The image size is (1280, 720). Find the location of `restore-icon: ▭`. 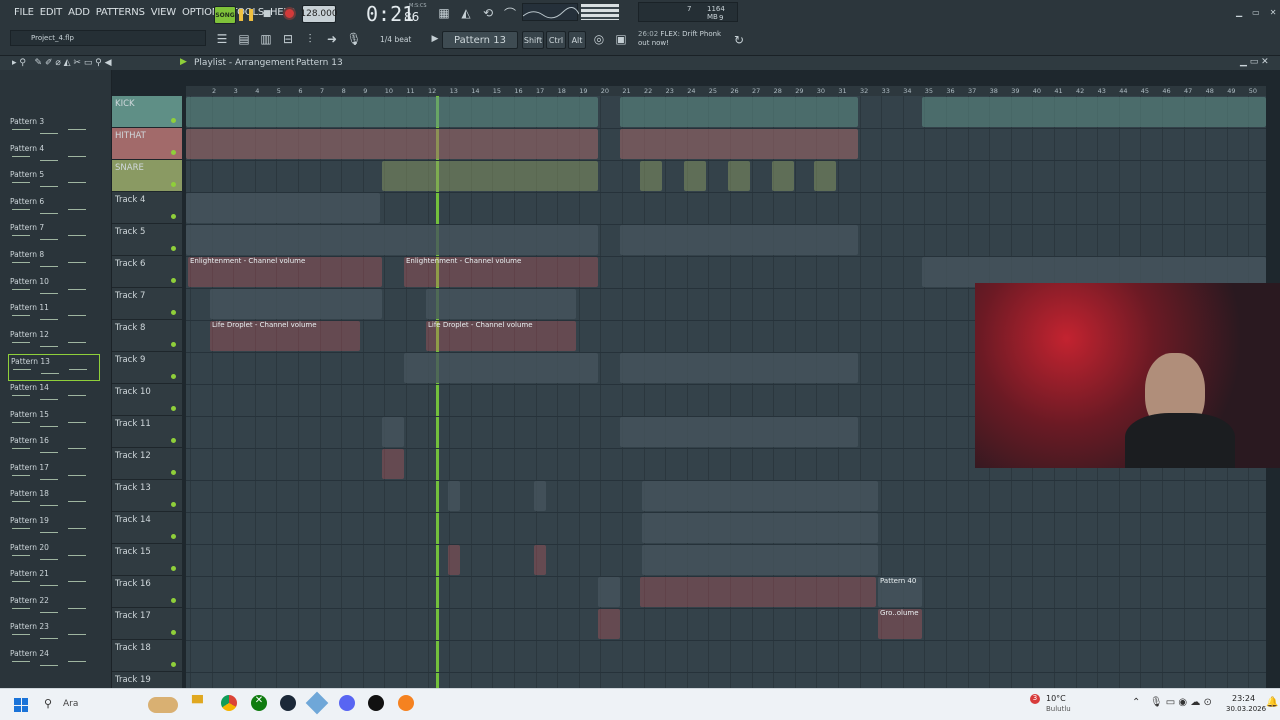

restore-icon: ▭ is located at coordinates (1256, 12).